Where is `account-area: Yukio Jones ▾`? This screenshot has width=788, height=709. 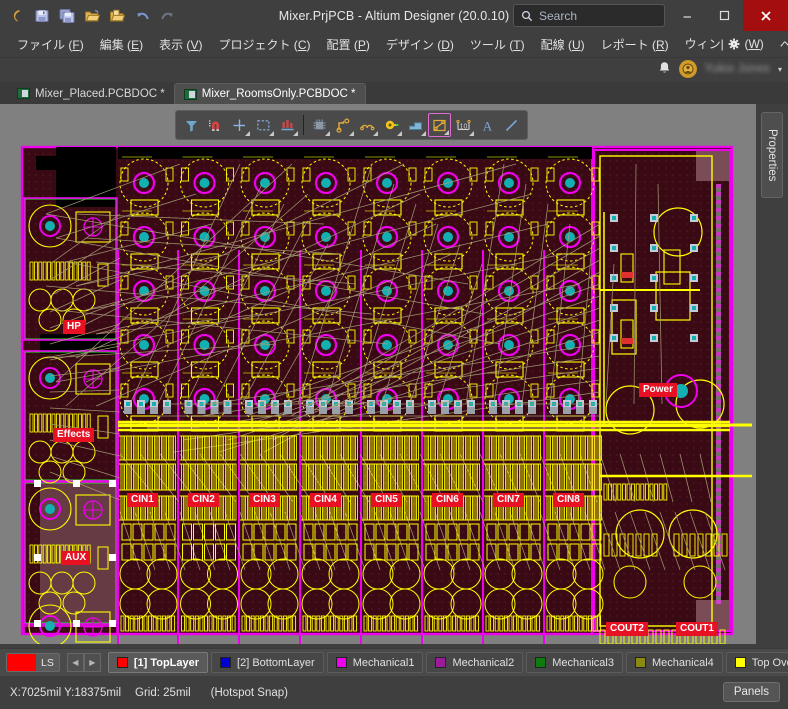
account-area: Yukio Jones ▾ is located at coordinates (720, 69).